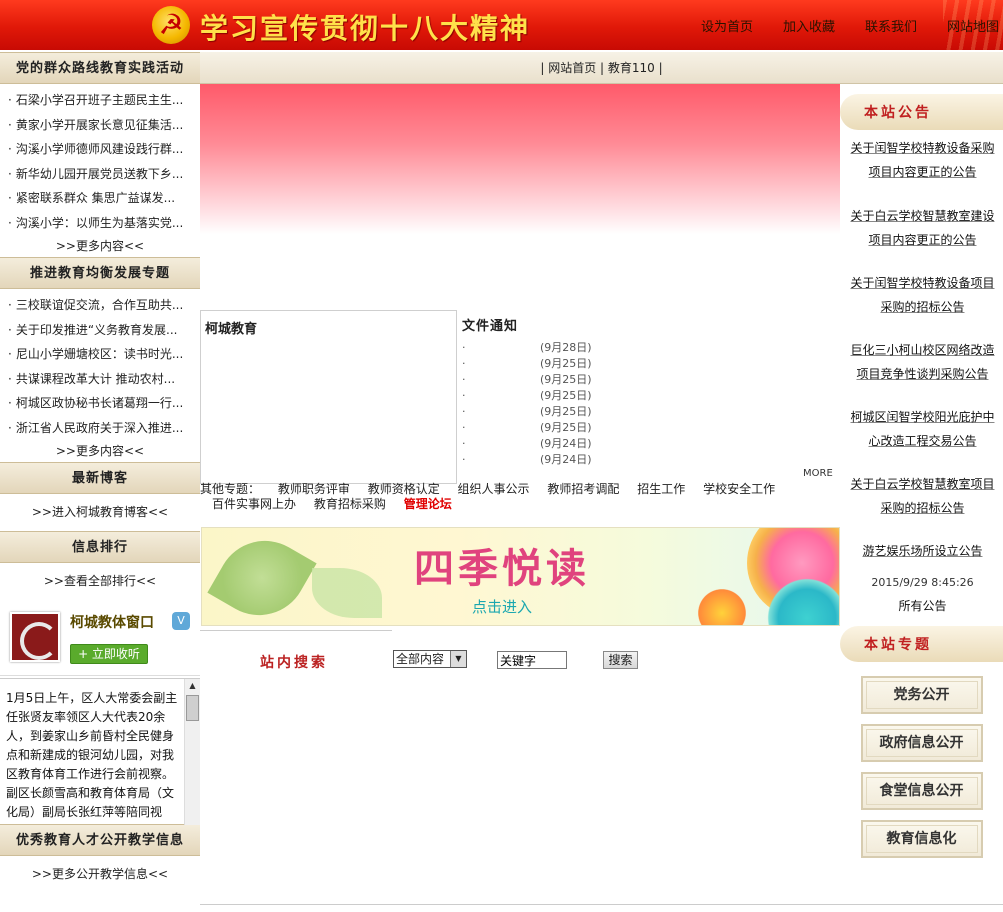  What do you see at coordinates (922, 551) in the screenshot?
I see `notice-item: 游艺娱乐场所设立公告` at bounding box center [922, 551].